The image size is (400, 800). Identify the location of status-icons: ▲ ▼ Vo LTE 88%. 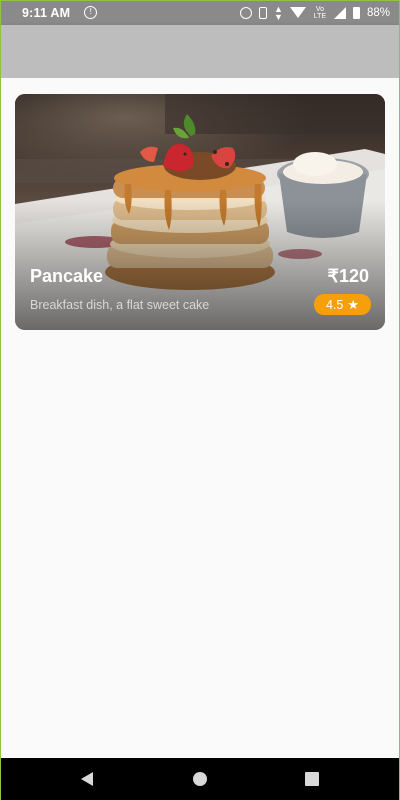
(315, 12).